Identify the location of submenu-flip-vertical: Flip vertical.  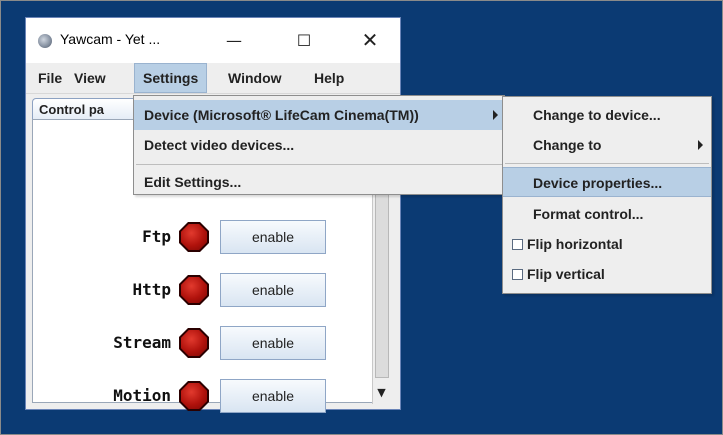
(607, 274).